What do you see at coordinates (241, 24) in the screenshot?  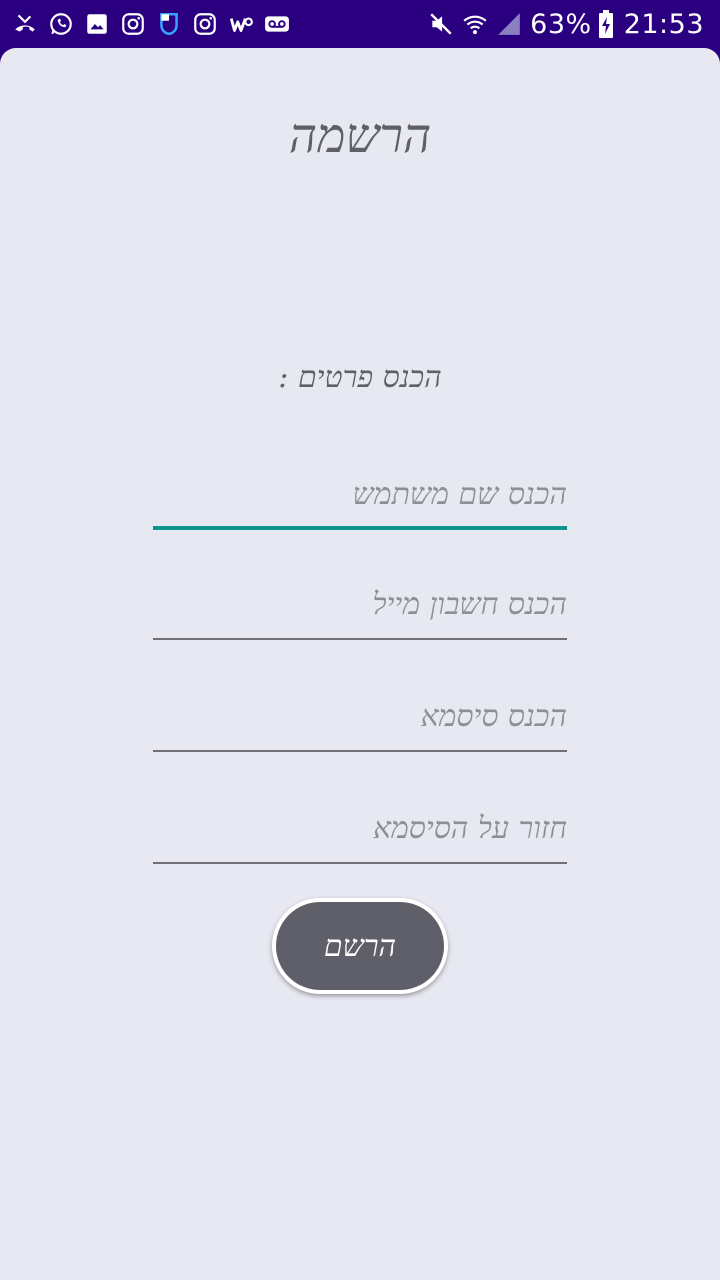 I see `w-app-icon` at bounding box center [241, 24].